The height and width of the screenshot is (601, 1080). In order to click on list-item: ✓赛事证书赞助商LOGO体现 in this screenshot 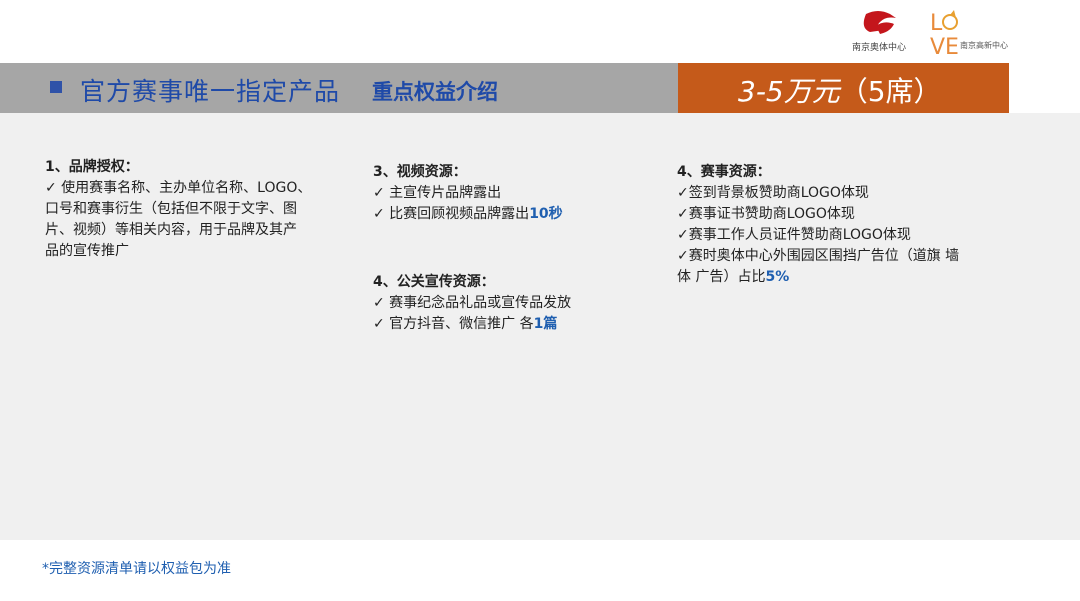, I will do `click(766, 214)`.